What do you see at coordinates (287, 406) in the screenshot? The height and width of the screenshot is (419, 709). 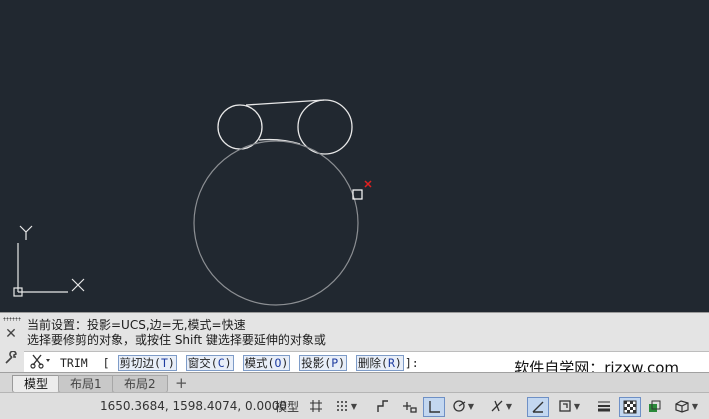 I see `model-space-button: 模型` at bounding box center [287, 406].